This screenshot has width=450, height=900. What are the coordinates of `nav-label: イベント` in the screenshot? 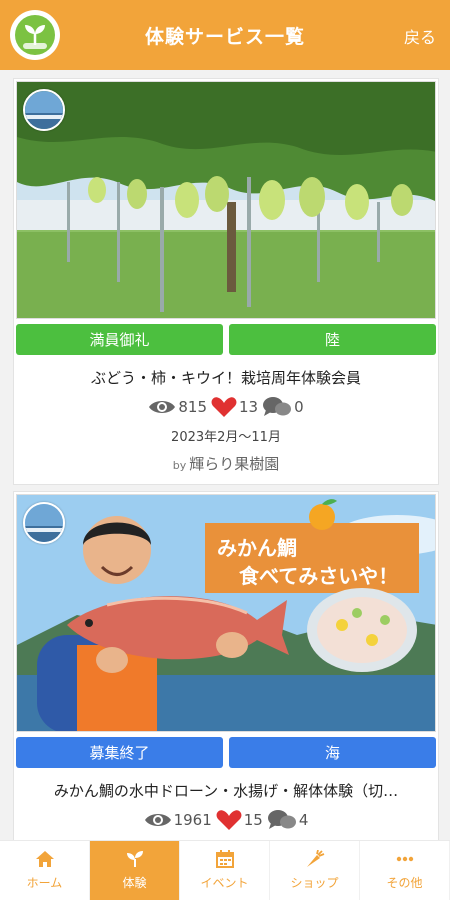 It's located at (224, 883).